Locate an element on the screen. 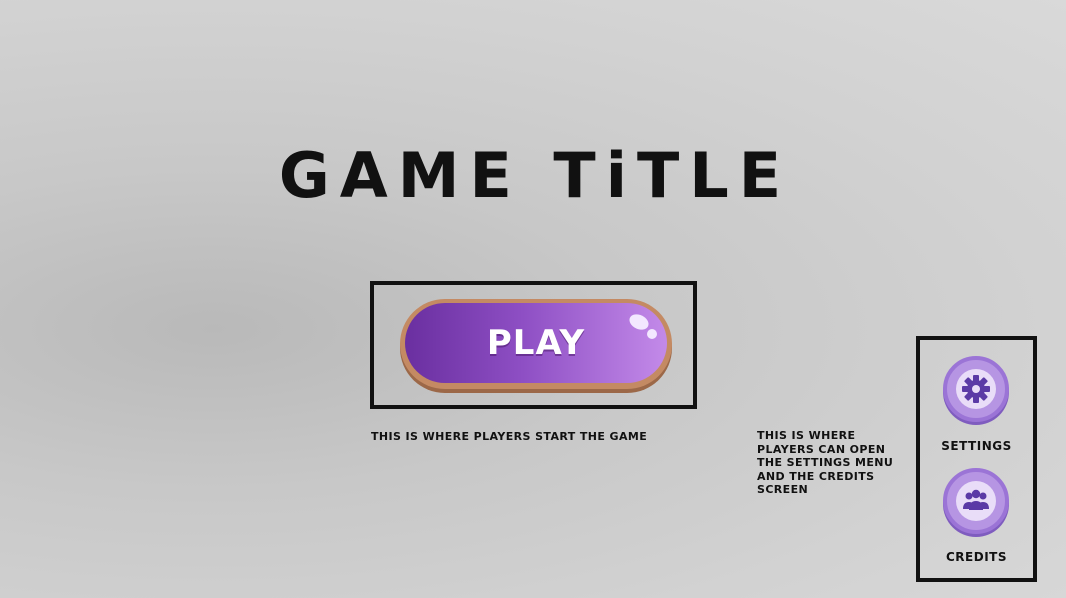 The width and height of the screenshot is (1066, 598). settings-label: SETTiNGS is located at coordinates (976, 446).